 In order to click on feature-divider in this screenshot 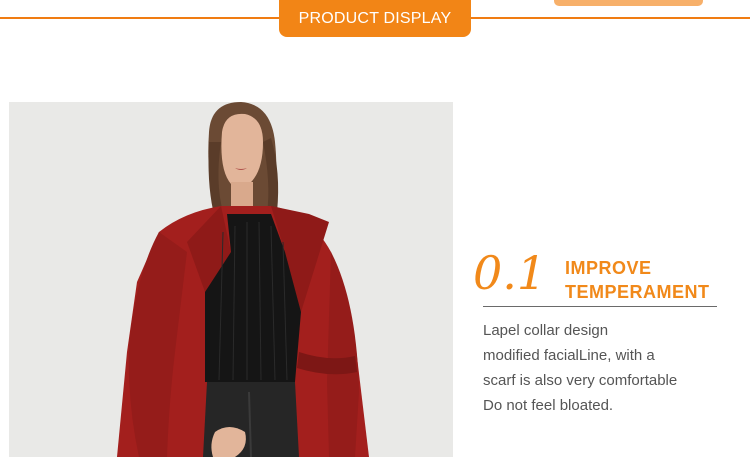, I will do `click(600, 306)`.